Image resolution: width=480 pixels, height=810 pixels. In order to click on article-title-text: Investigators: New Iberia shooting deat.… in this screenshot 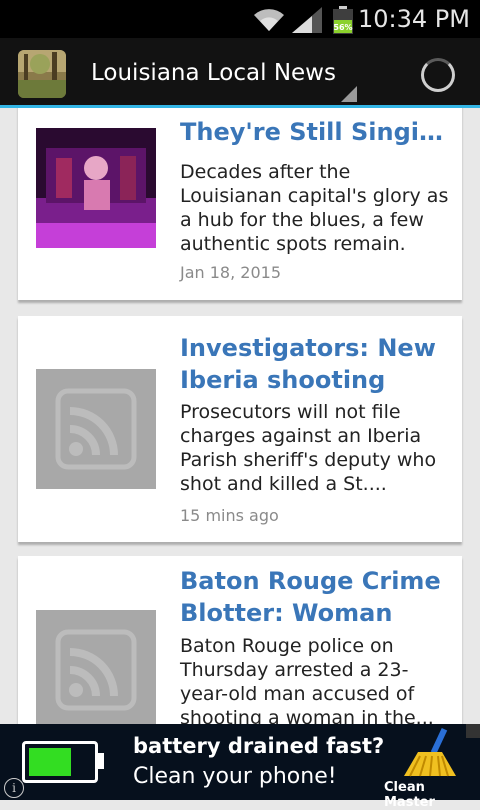, I will do `click(308, 365)`.